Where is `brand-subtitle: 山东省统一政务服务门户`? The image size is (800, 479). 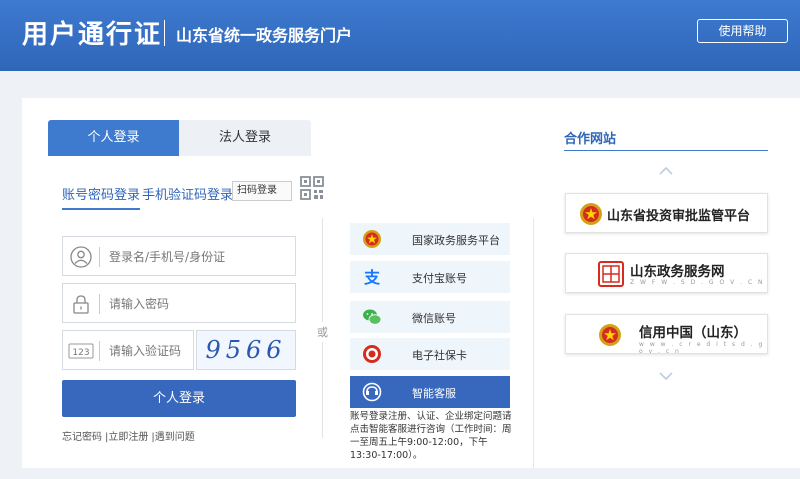 brand-subtitle: 山东省统一政务服务门户 is located at coordinates (264, 35).